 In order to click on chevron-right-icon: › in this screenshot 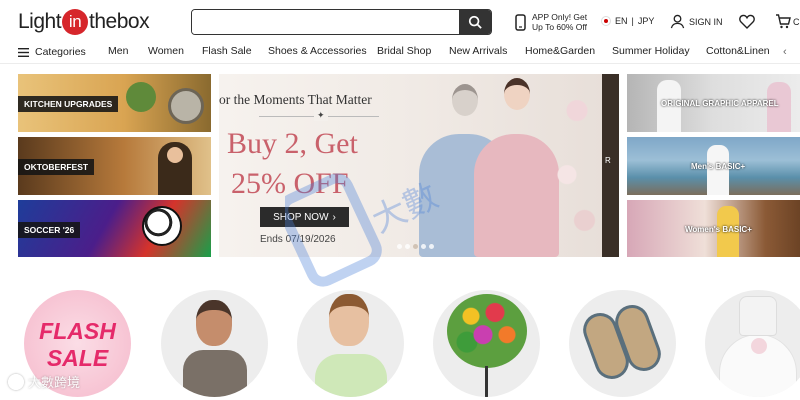, I will do `click(334, 217)`.